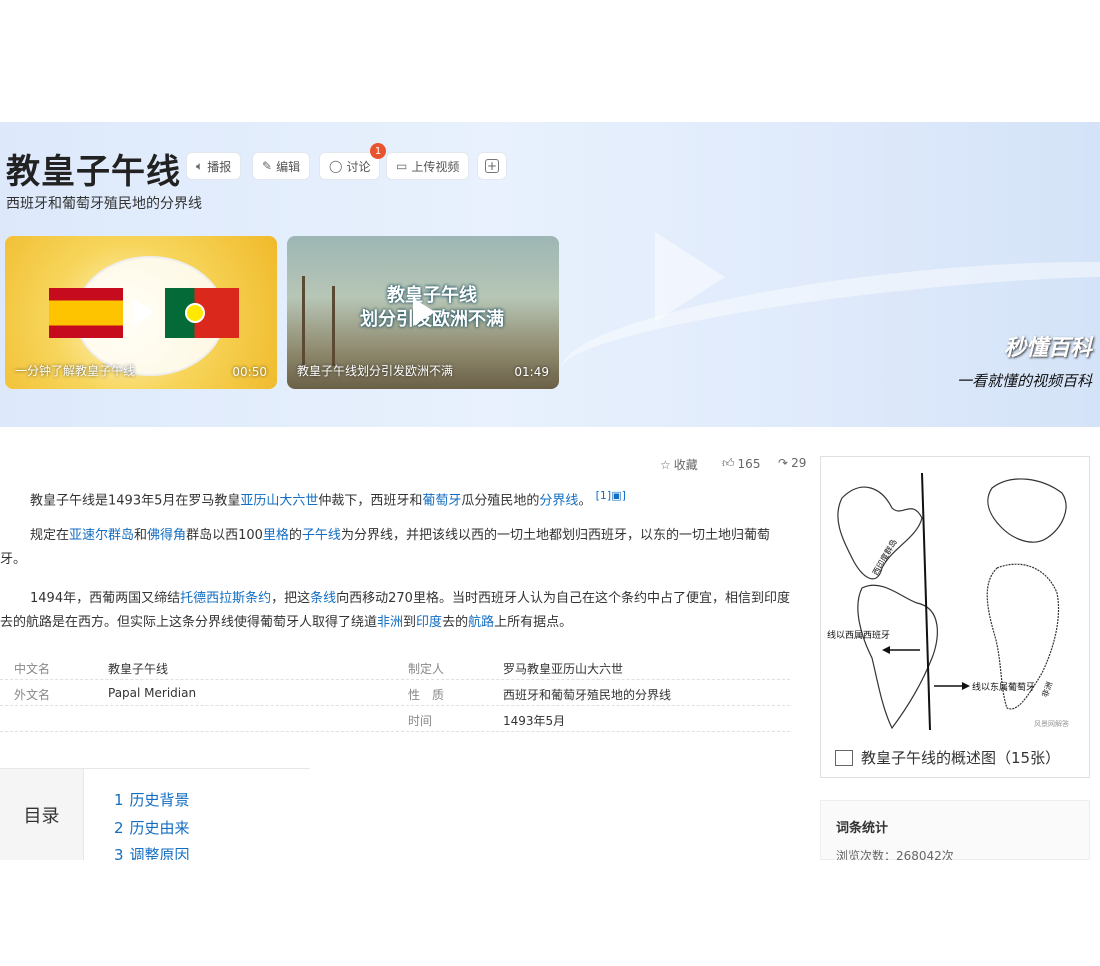  Describe the element at coordinates (42, 815) in the screenshot. I see `toc-label: 目录` at that location.